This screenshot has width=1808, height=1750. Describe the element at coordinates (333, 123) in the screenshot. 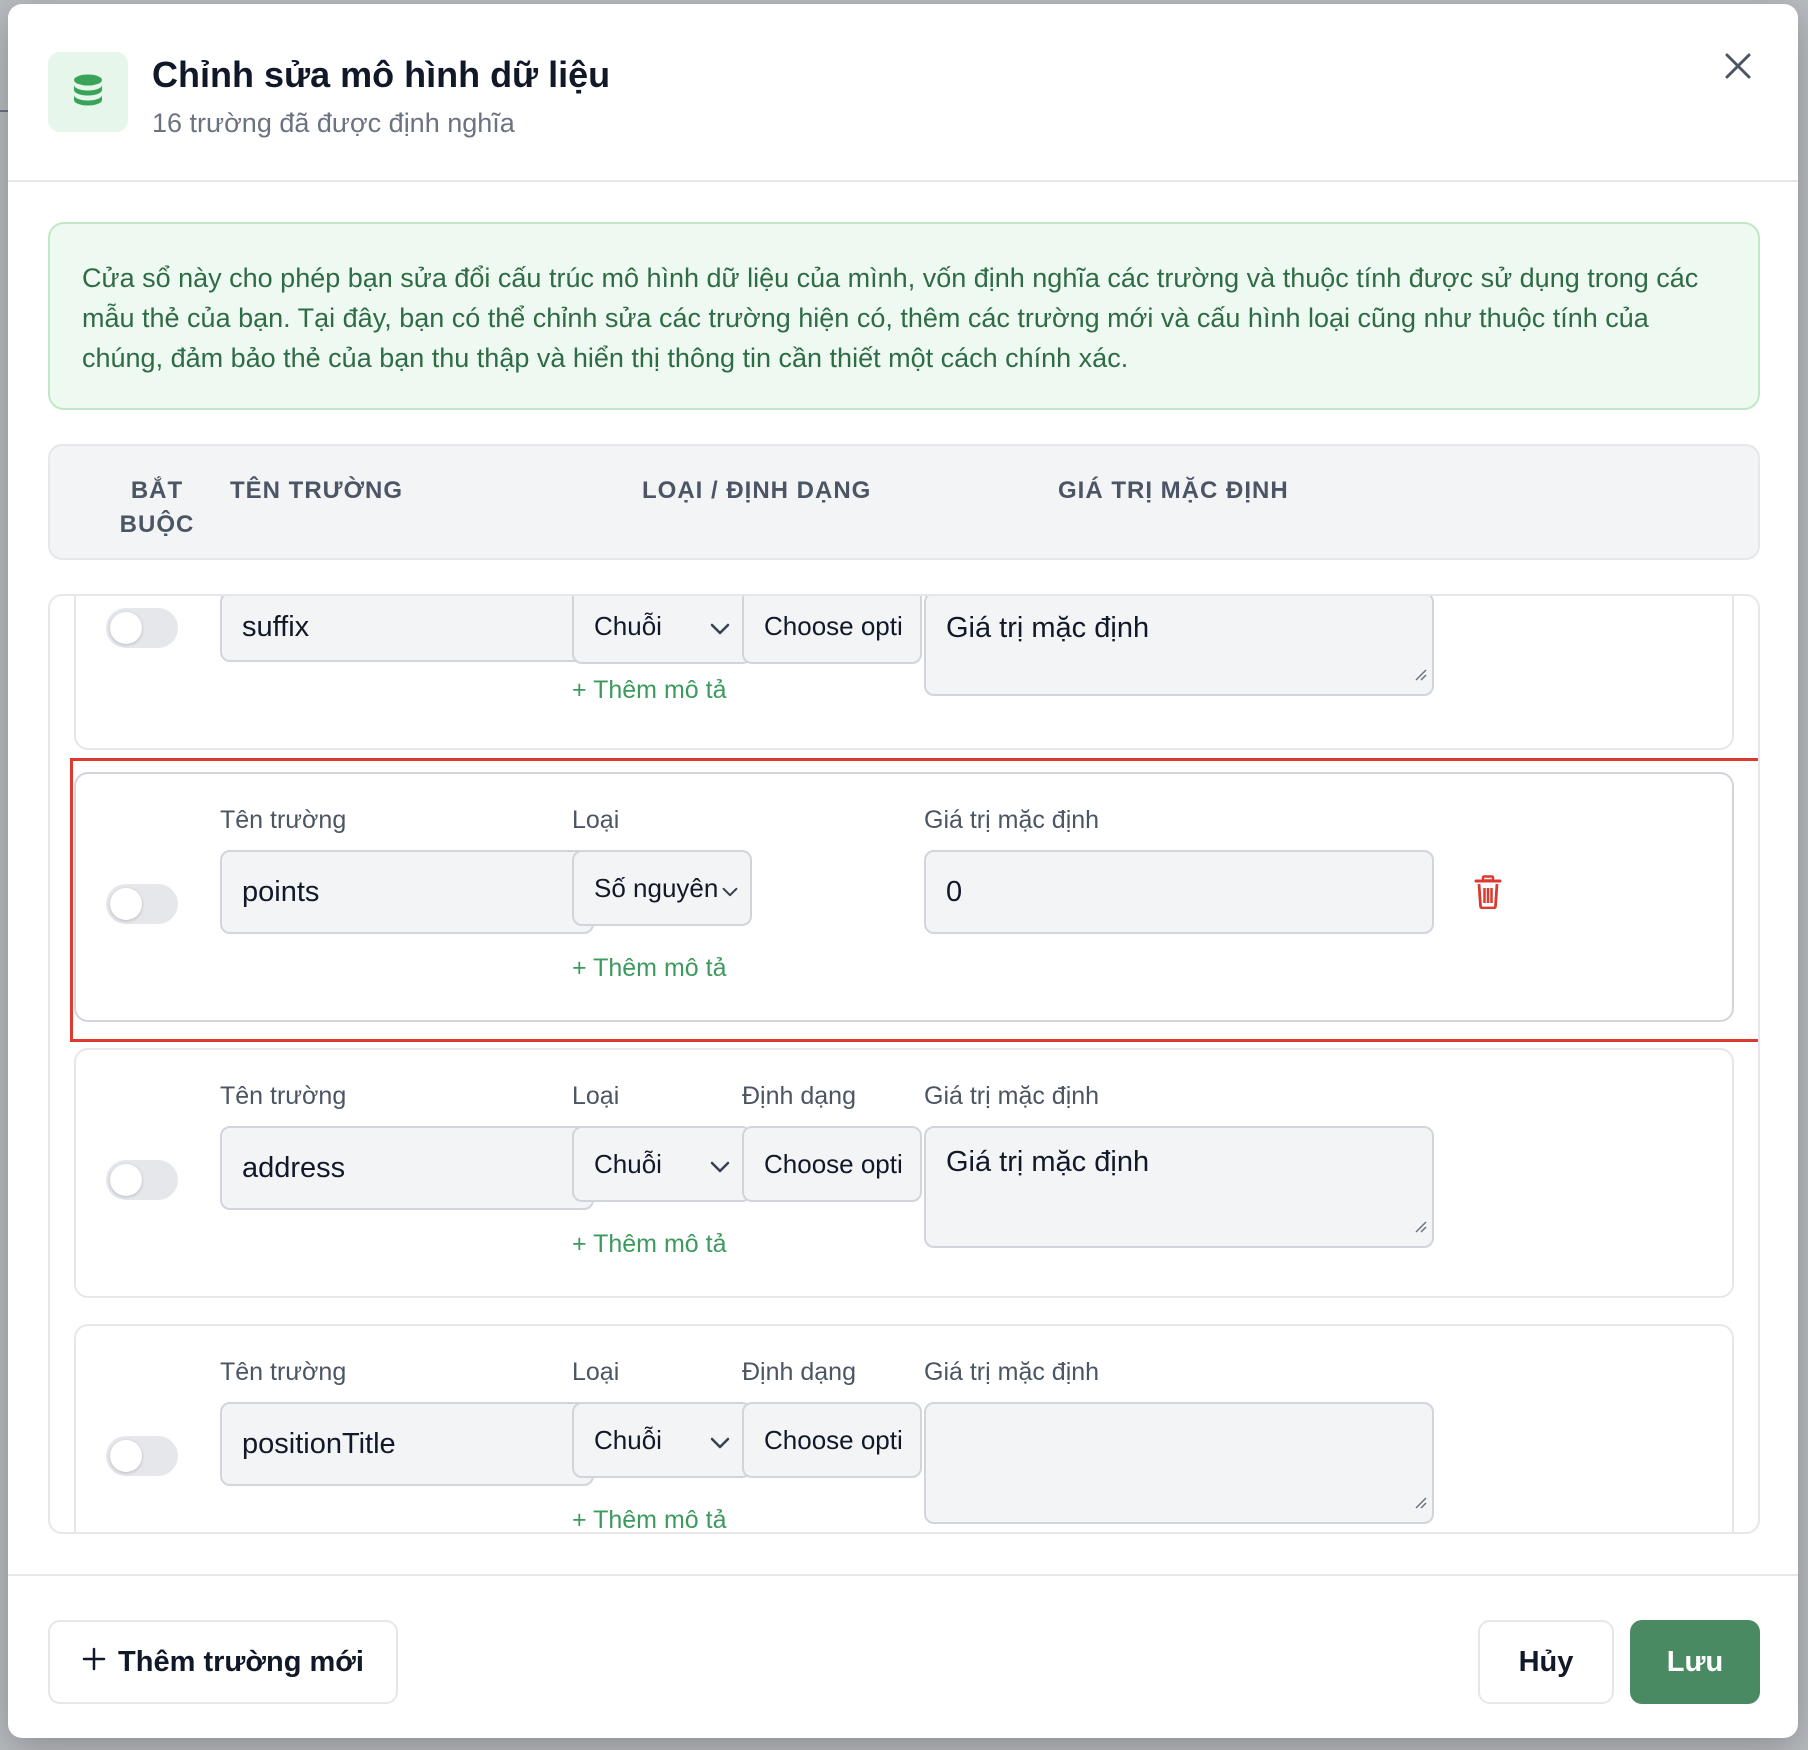

I see `dialog-subtitle: 16 trường đã được định nghĩa` at that location.